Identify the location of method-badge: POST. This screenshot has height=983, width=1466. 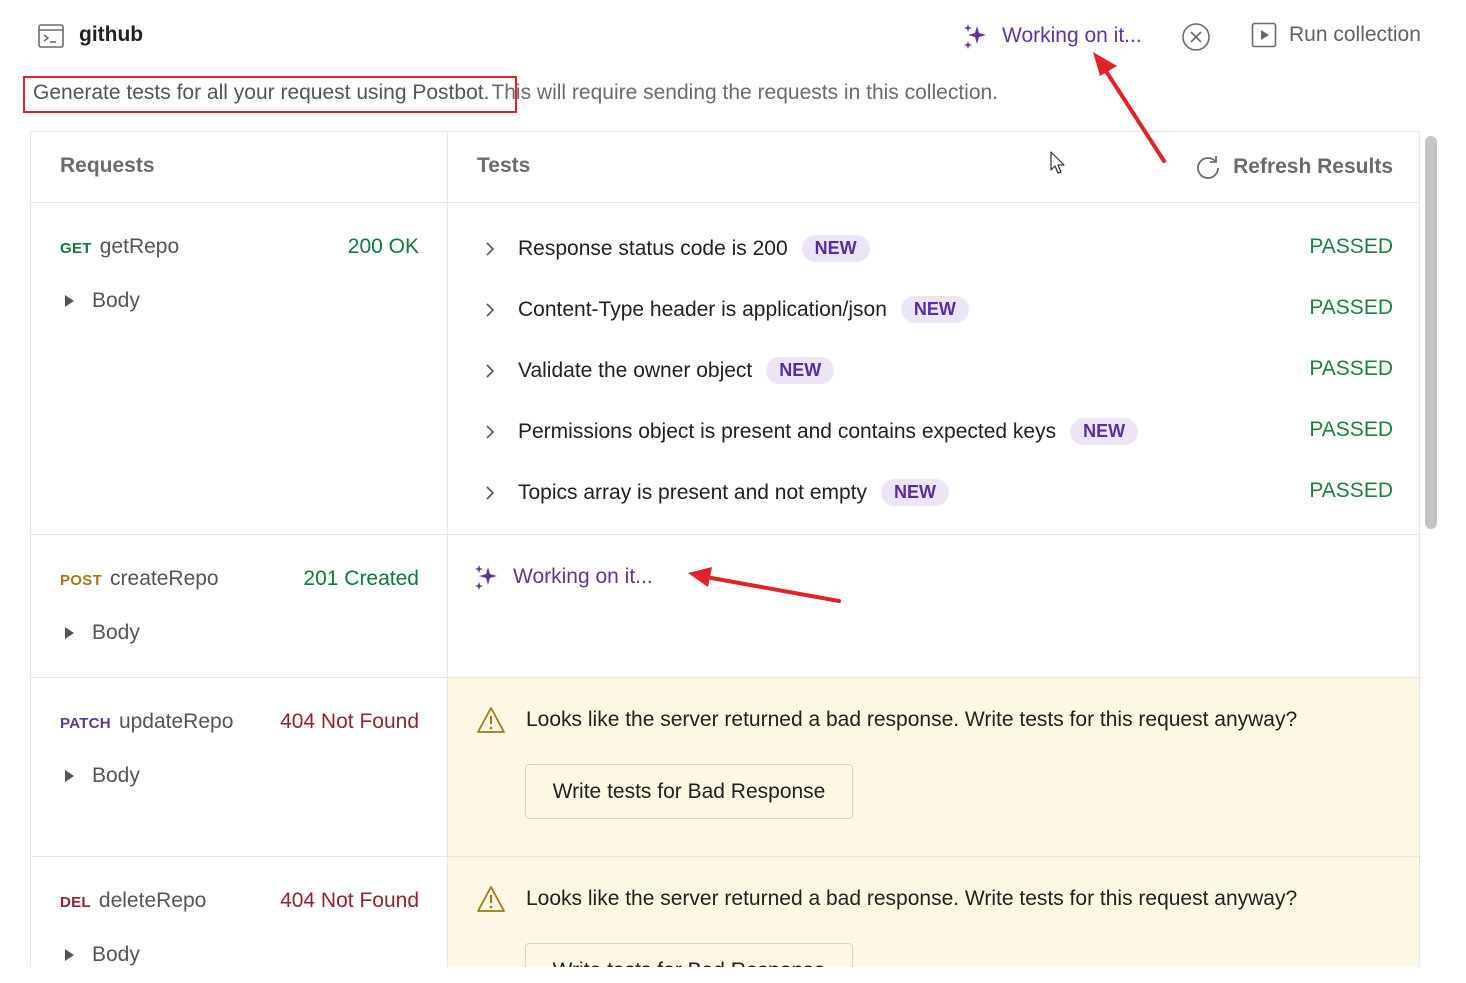
(81, 580).